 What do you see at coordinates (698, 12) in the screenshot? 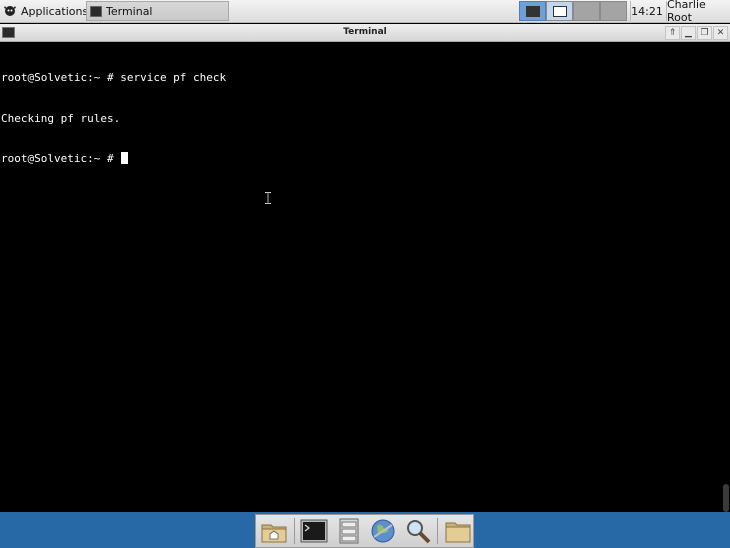
I see `user-name: Charlie Root` at bounding box center [698, 12].